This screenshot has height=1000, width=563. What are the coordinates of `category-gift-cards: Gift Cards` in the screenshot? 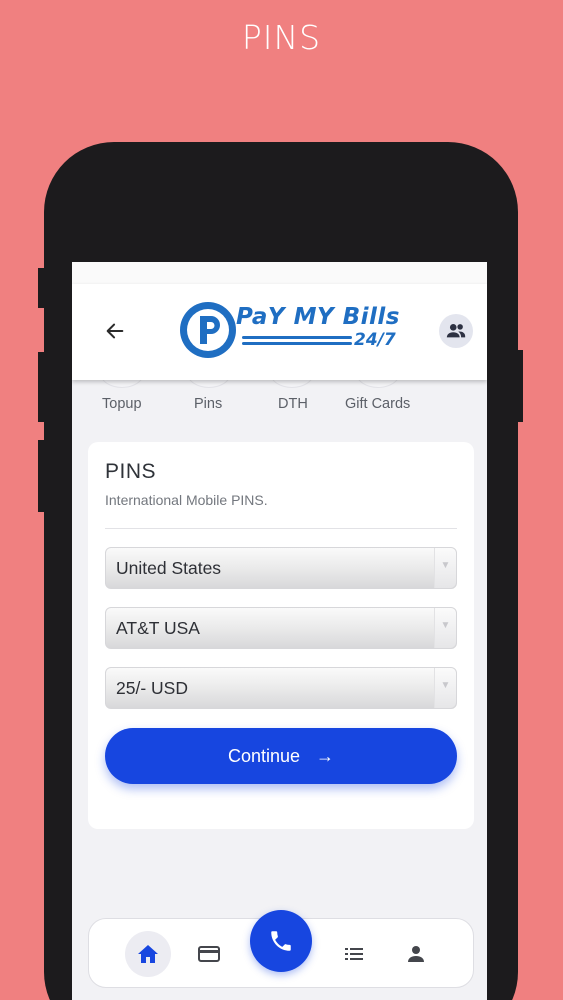 It's located at (377, 404).